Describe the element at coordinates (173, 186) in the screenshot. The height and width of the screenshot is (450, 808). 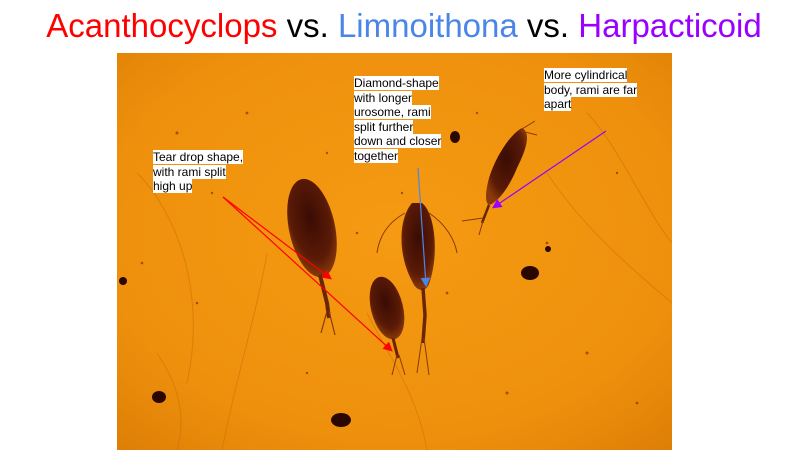
I see `annotation-line: high up` at that location.